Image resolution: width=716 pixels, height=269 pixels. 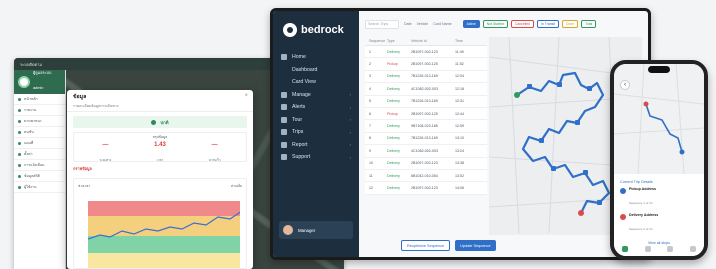 What do you see at coordinates (589, 24) in the screenshot?
I see `status-filter-chip: Total` at bounding box center [589, 24].